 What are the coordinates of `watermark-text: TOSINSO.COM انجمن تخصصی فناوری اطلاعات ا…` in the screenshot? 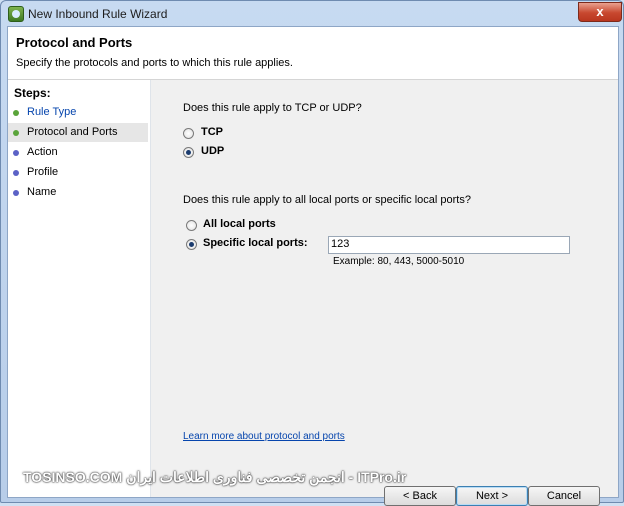 It's located at (215, 477).